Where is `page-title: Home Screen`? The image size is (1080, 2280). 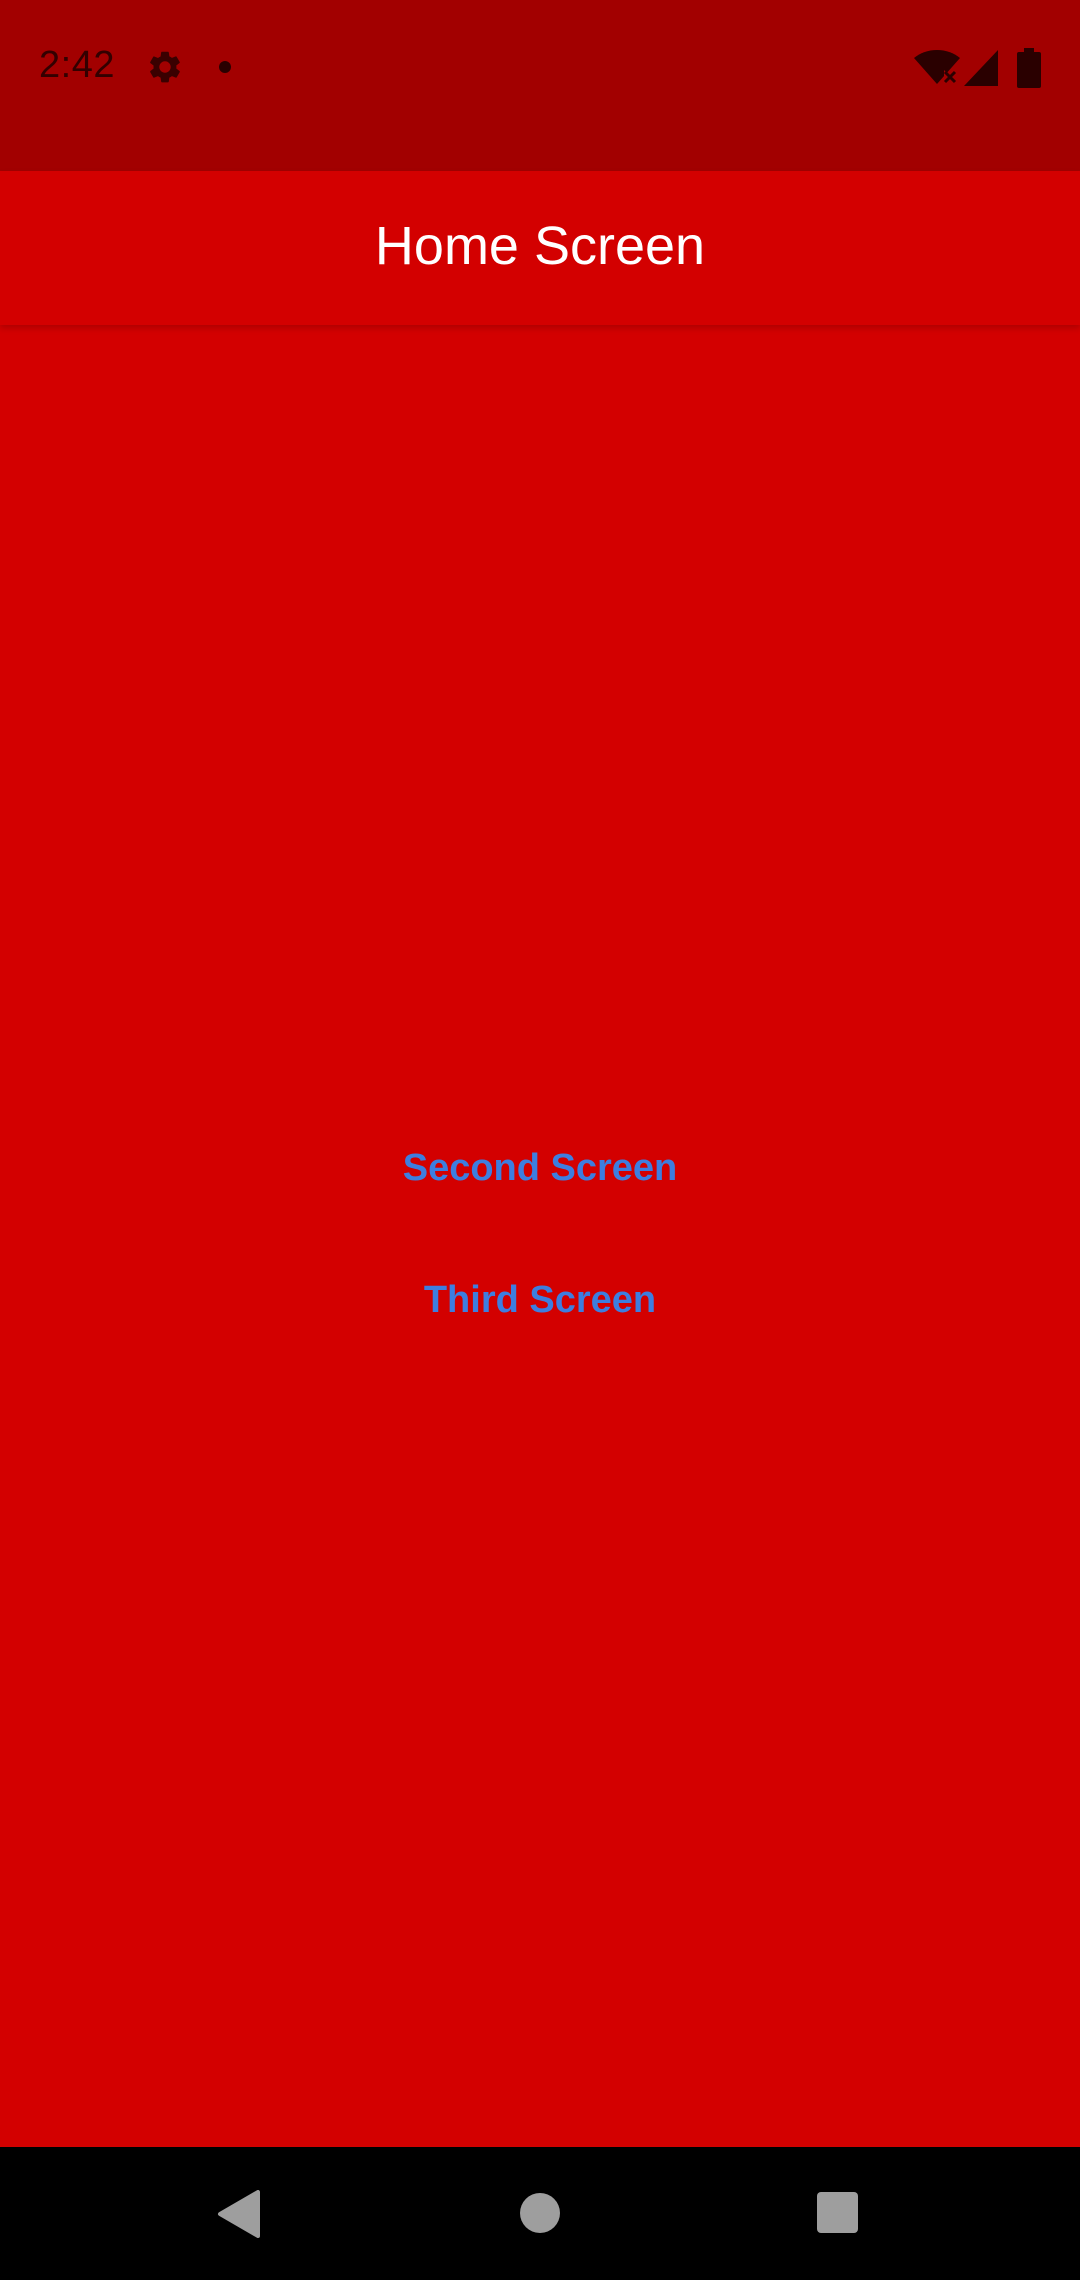
page-title: Home Screen is located at coordinates (540, 246).